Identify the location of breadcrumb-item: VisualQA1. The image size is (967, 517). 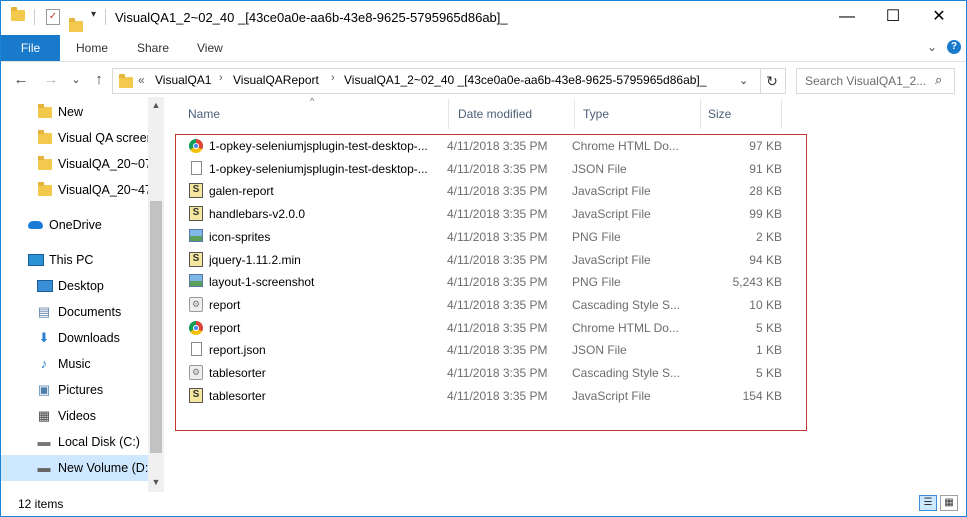
(183, 80).